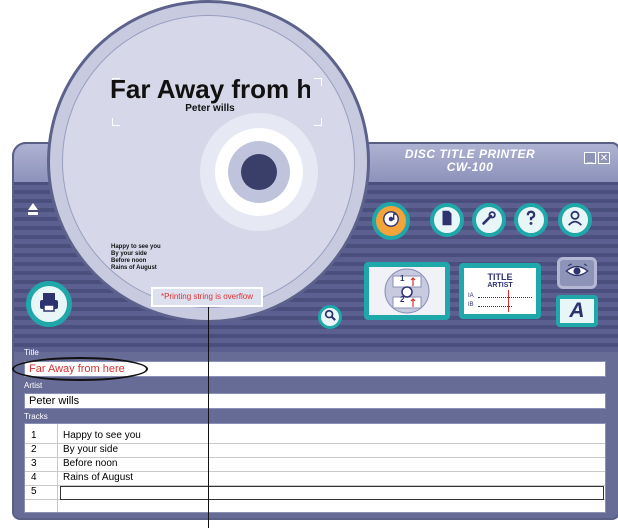  Describe the element at coordinates (98, 477) in the screenshot. I see `track-name: Rains of August` at that location.